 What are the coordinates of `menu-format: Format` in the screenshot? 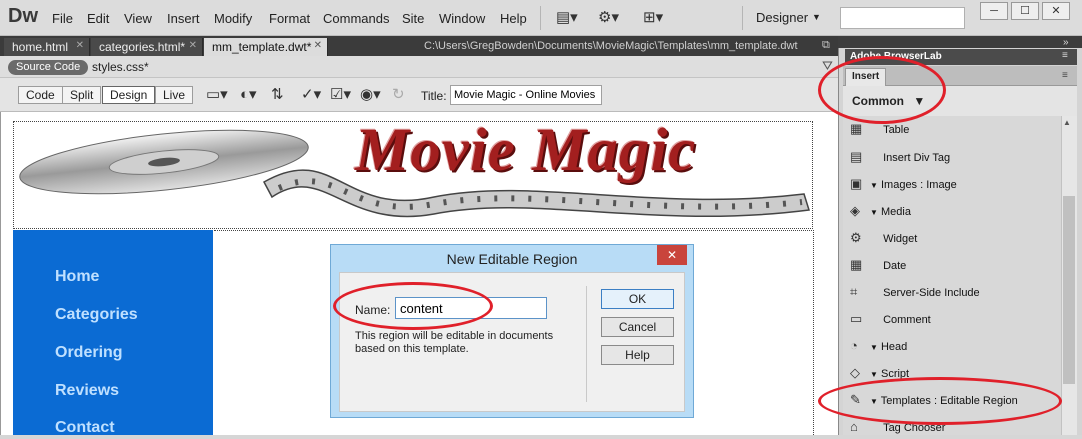 It's located at (289, 18).